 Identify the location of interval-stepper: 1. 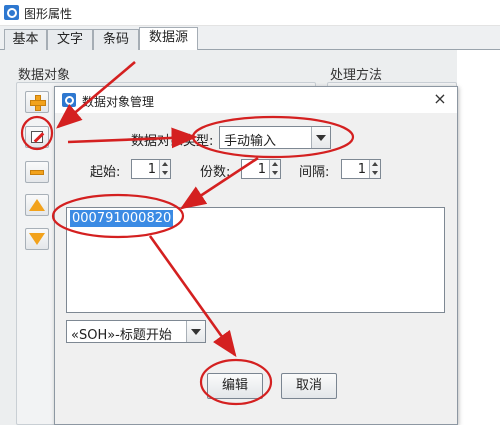
(361, 169).